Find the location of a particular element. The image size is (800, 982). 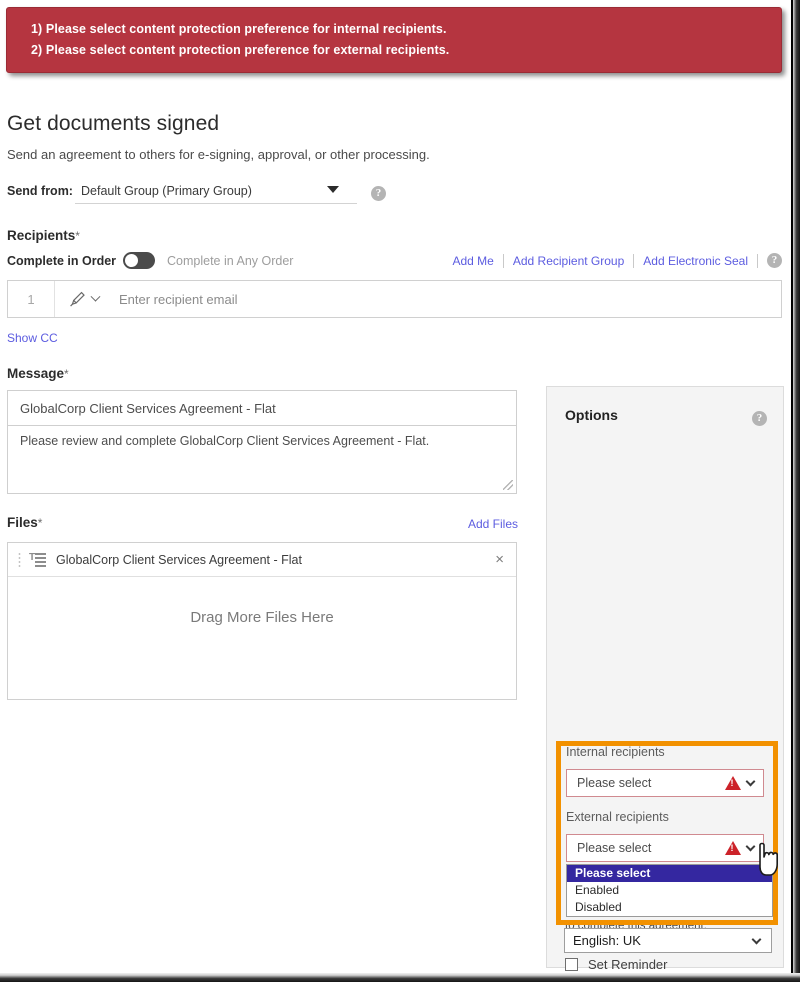

dropdown-option-enabled: Enabled is located at coordinates (669, 890).